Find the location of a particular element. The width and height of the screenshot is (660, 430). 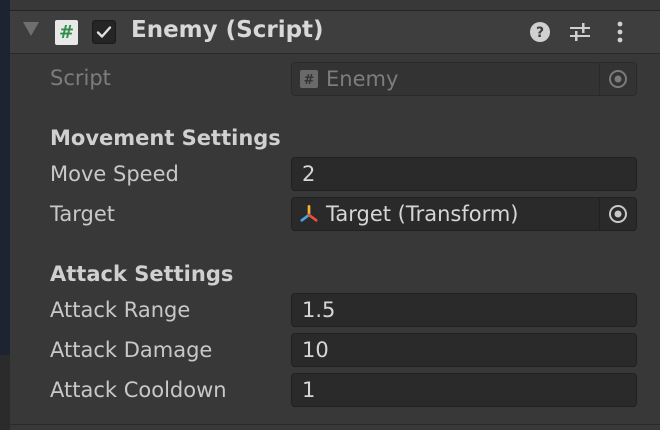

script-label: Script is located at coordinates (80, 78).